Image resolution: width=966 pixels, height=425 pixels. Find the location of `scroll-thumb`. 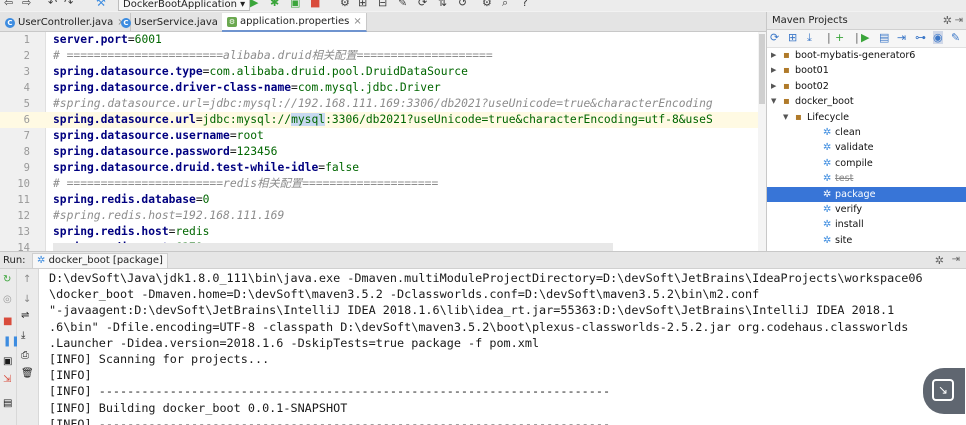

scroll-thumb is located at coordinates (762, 69).